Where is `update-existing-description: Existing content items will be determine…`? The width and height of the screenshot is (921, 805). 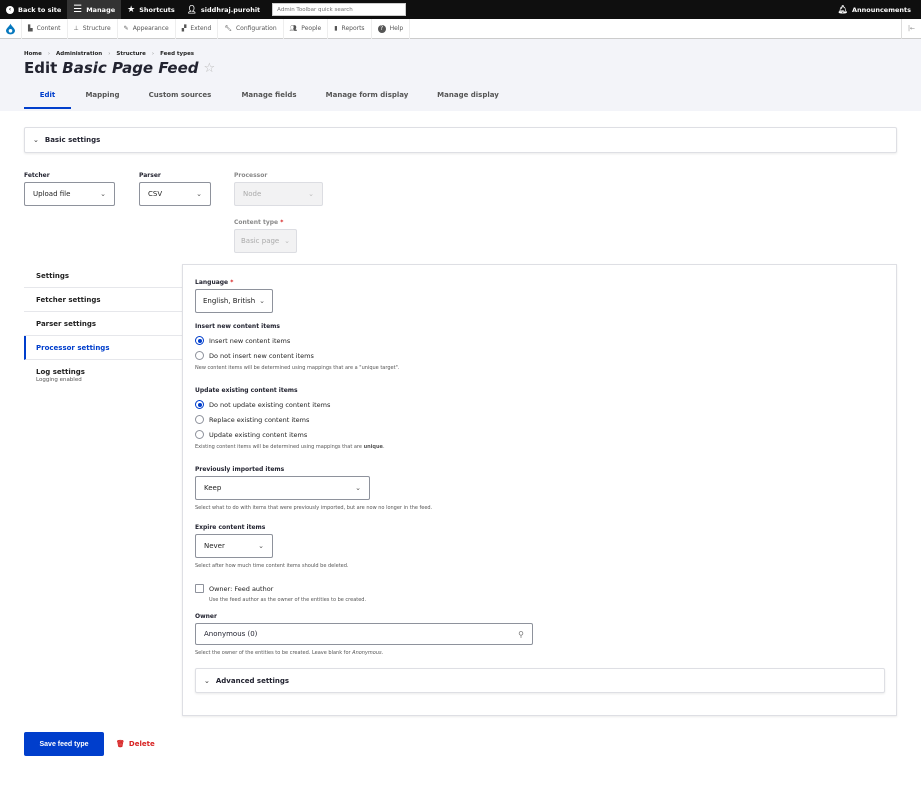
update-existing-description: Existing content items will be determine… is located at coordinates (290, 447).